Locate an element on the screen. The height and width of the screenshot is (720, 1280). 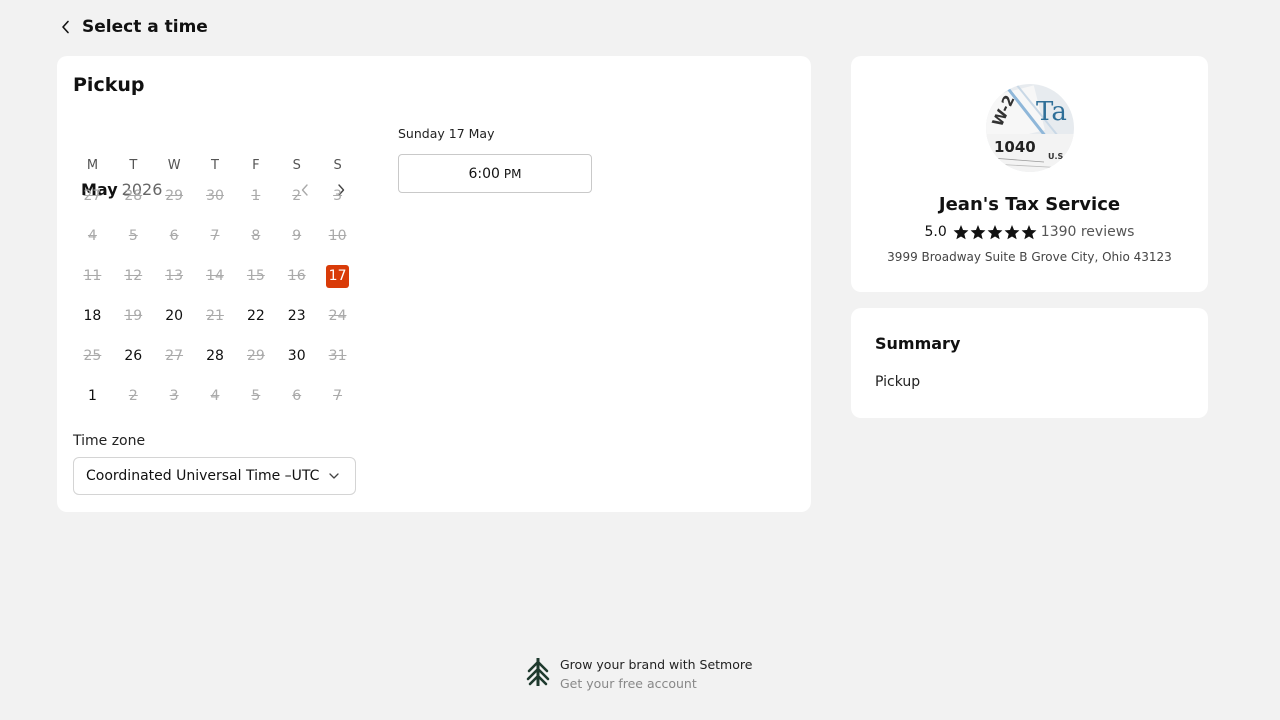
calendar-day-number: 30 is located at coordinates (296, 356).